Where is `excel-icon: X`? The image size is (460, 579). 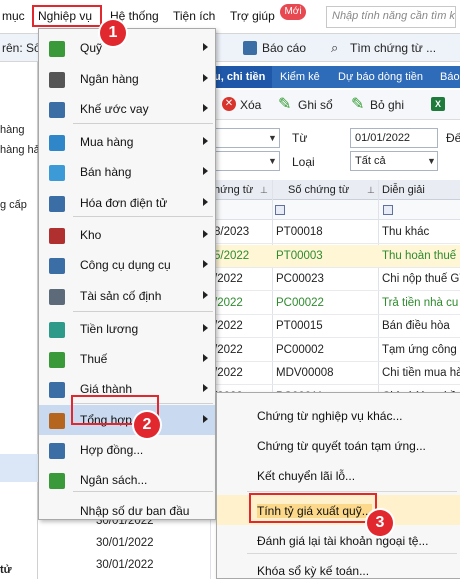 excel-icon: X is located at coordinates (438, 104).